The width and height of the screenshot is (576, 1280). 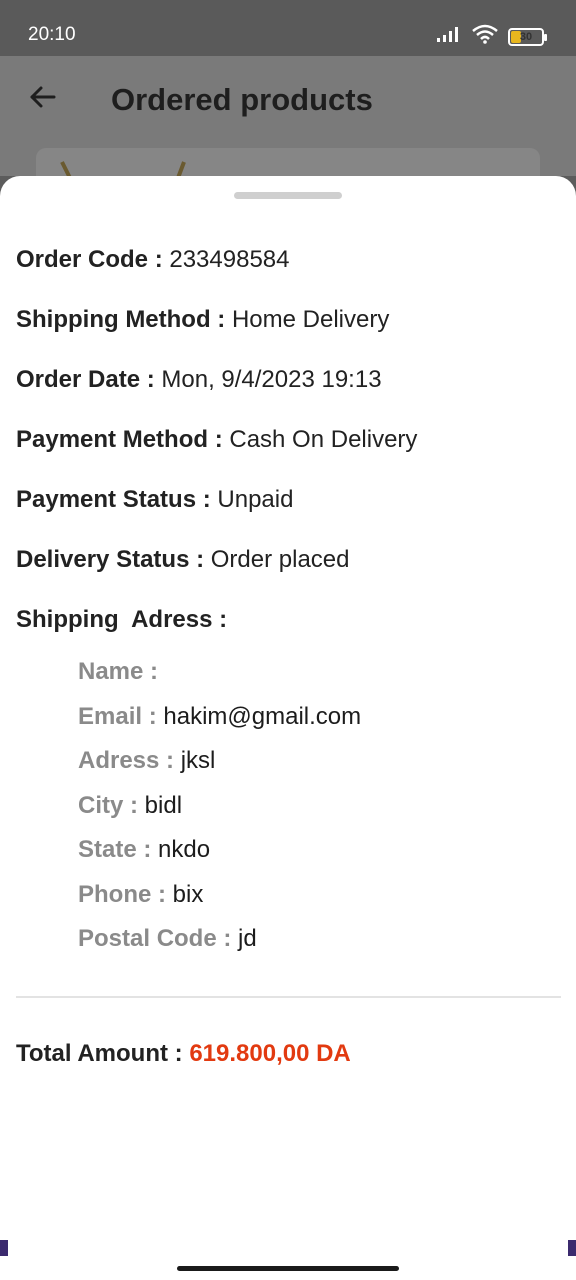 I want to click on battery-level: 30, so click(x=526, y=36).